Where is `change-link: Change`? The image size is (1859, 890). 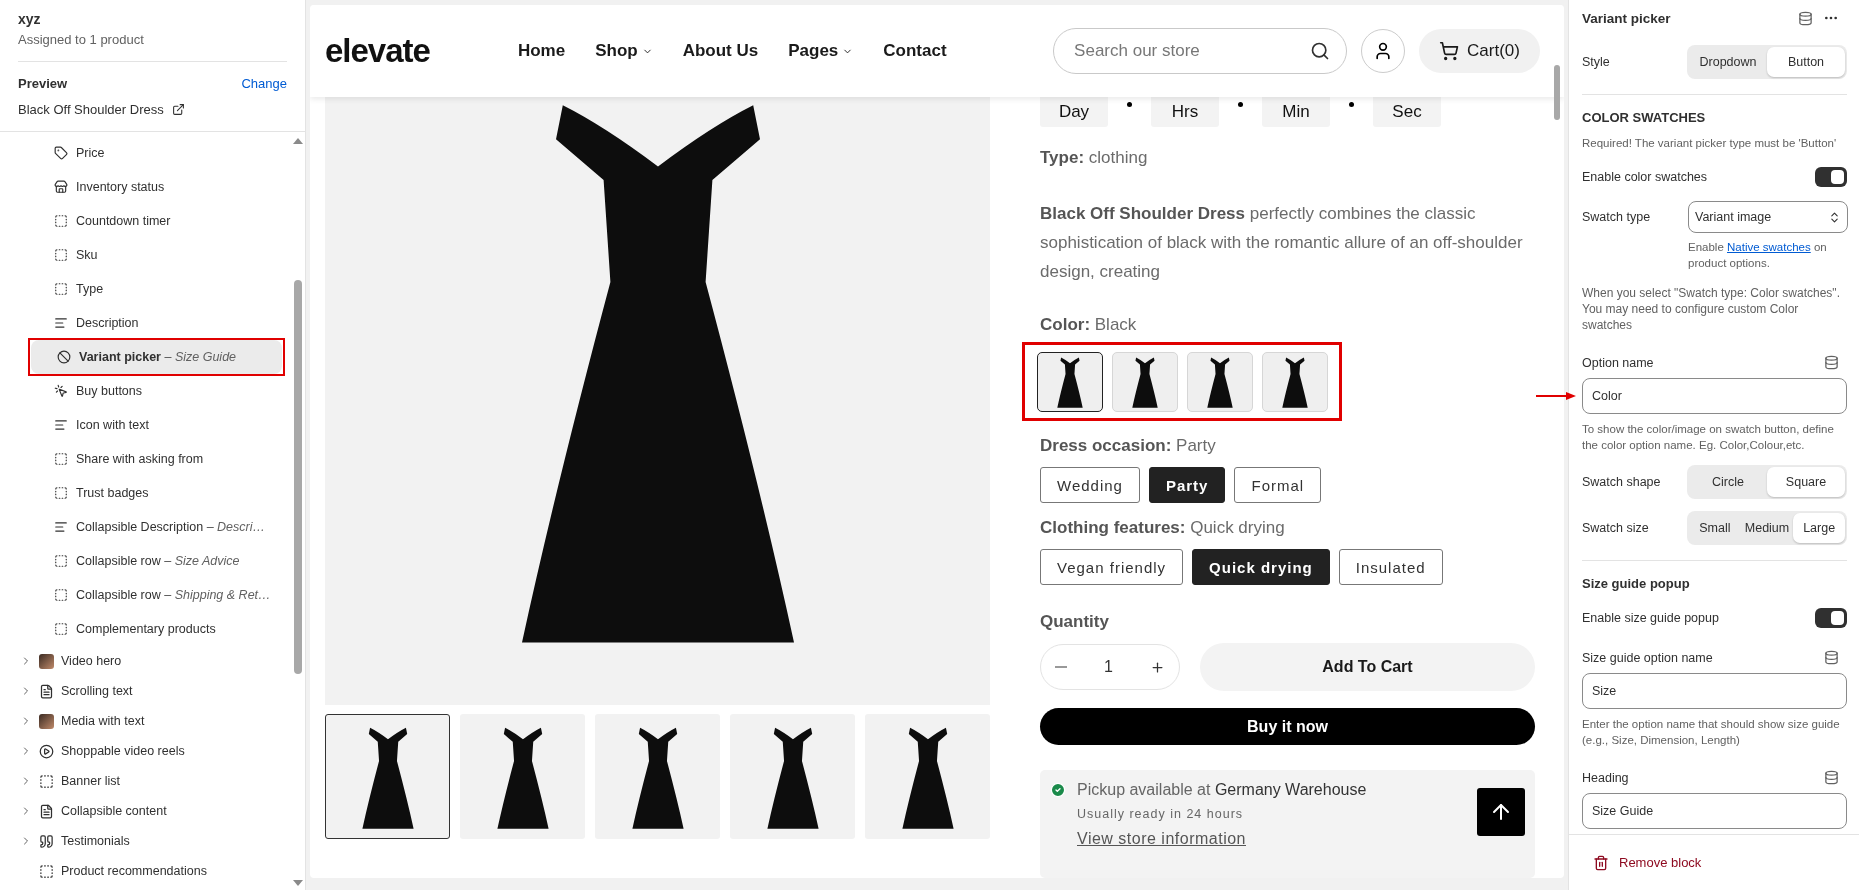
change-link: Change is located at coordinates (264, 83).